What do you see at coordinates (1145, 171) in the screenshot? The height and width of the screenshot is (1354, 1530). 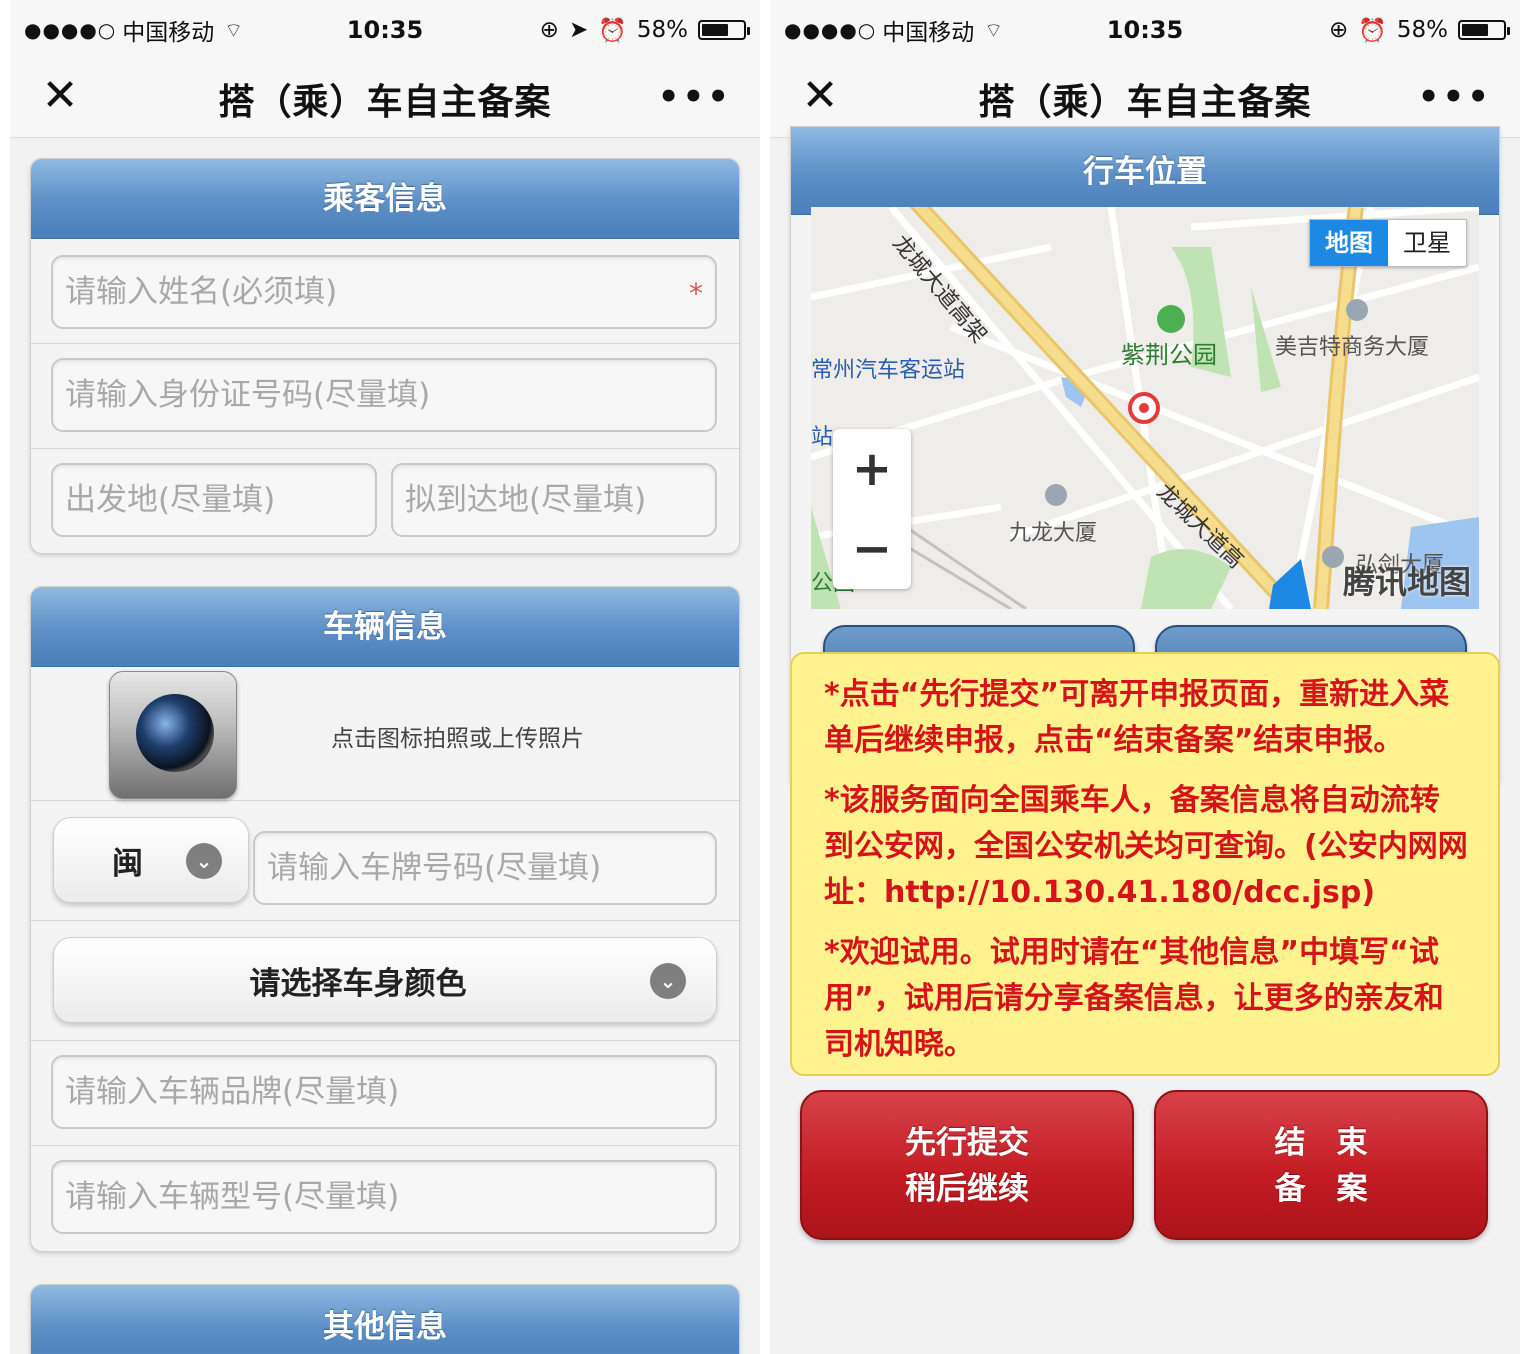 I see `location-heading: 行车位置` at bounding box center [1145, 171].